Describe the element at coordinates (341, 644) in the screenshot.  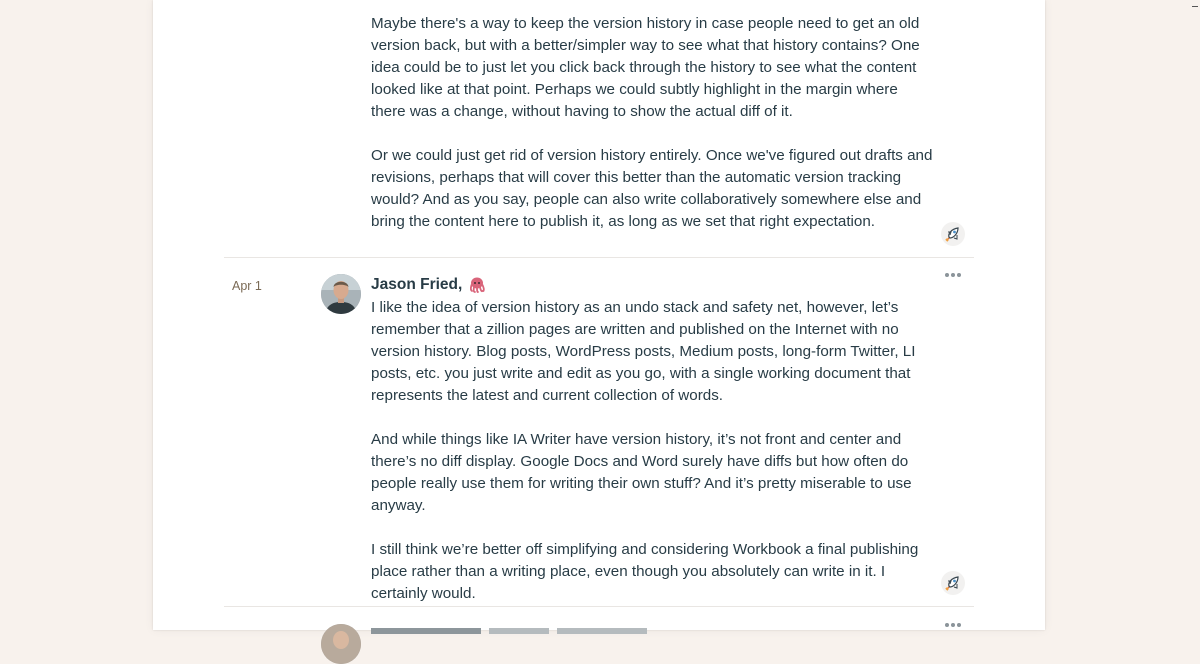
I see `next-comment-avatar` at that location.